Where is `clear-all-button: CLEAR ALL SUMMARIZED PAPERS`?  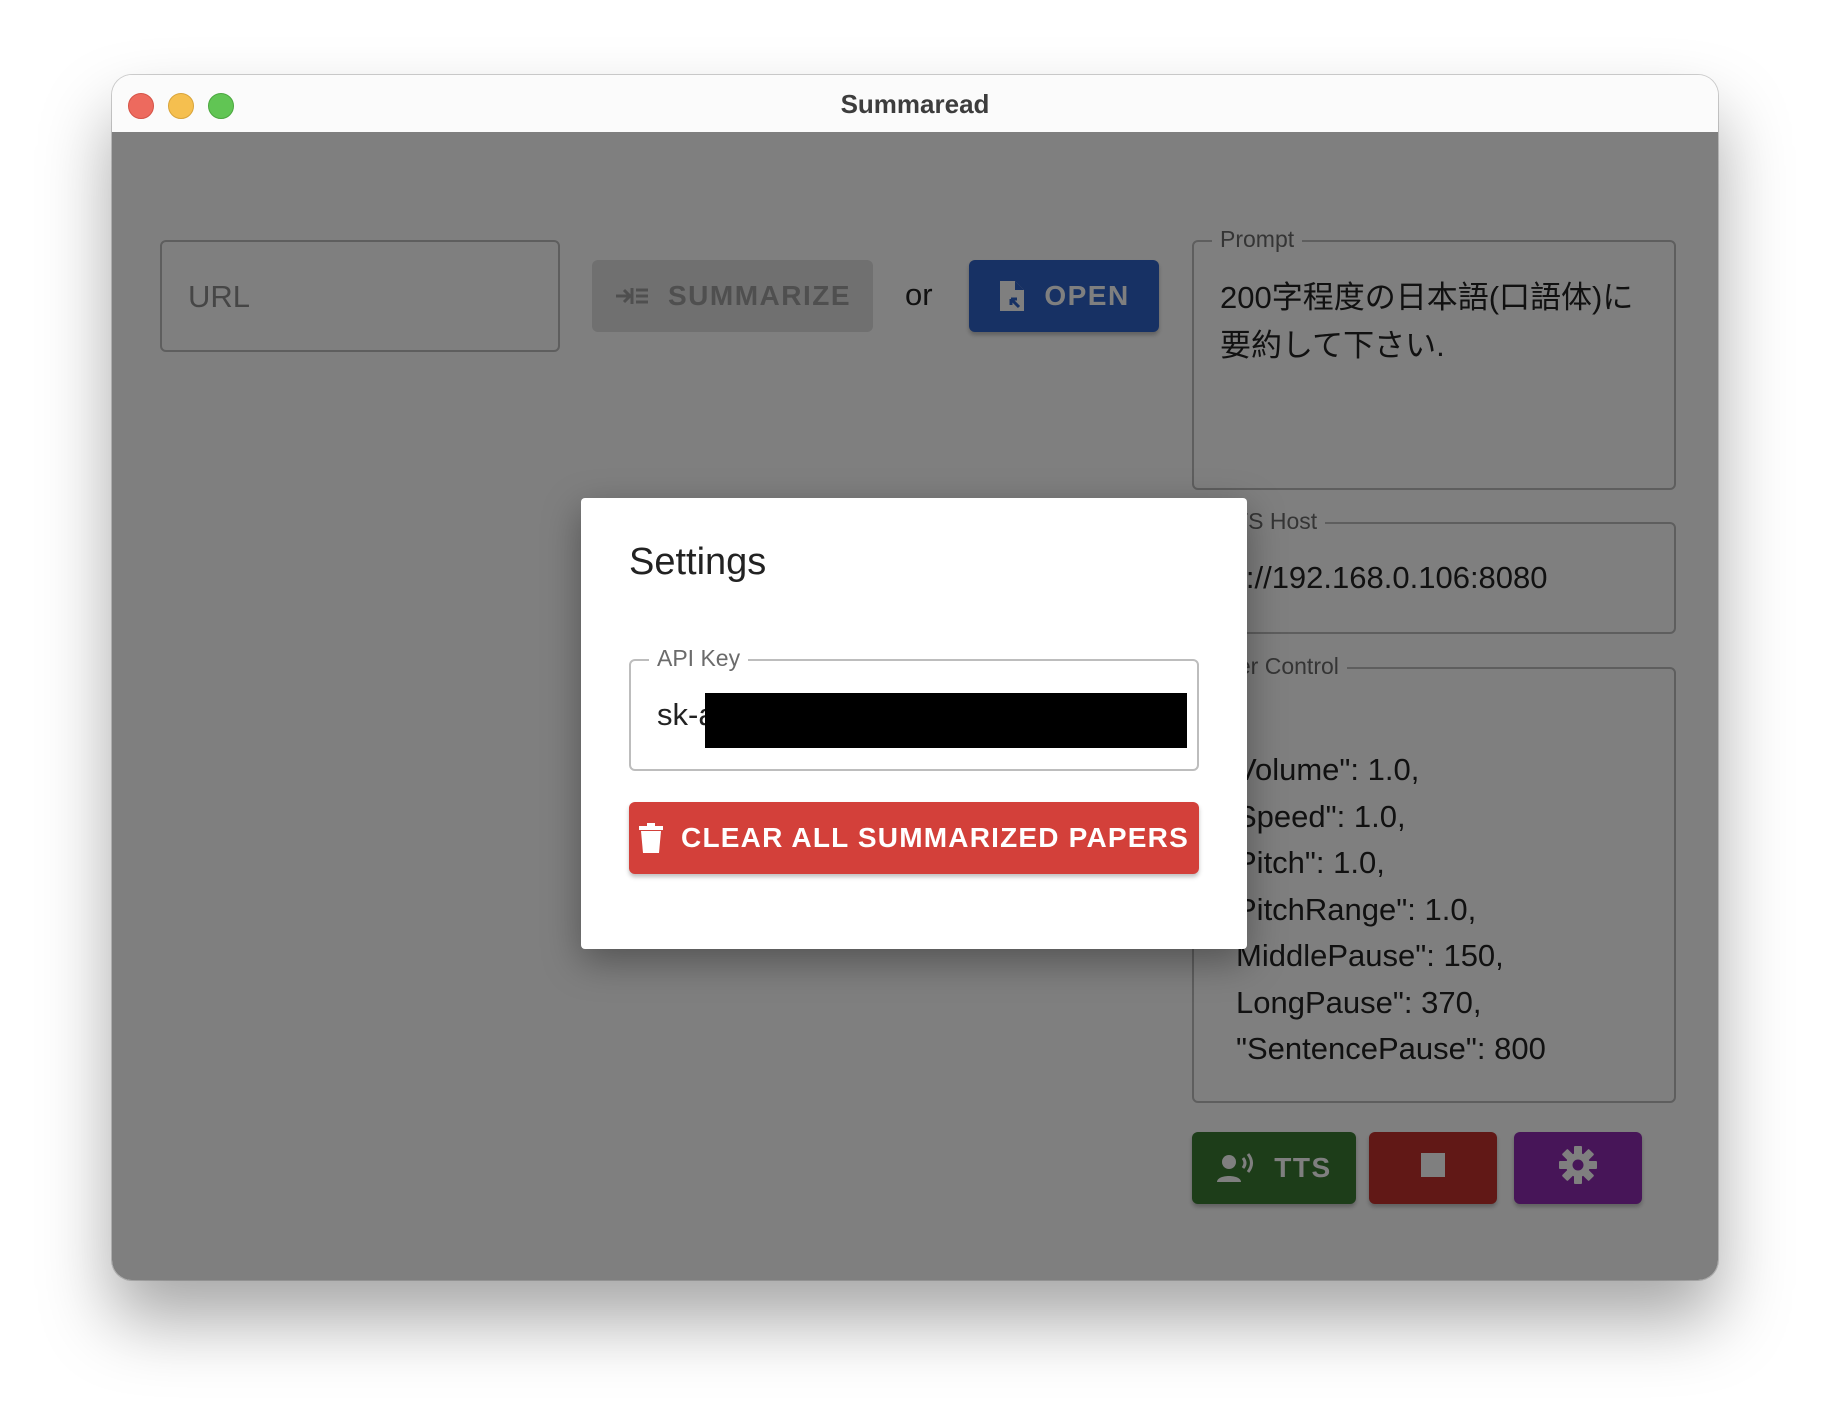
clear-all-button: CLEAR ALL SUMMARIZED PAPERS is located at coordinates (914, 838).